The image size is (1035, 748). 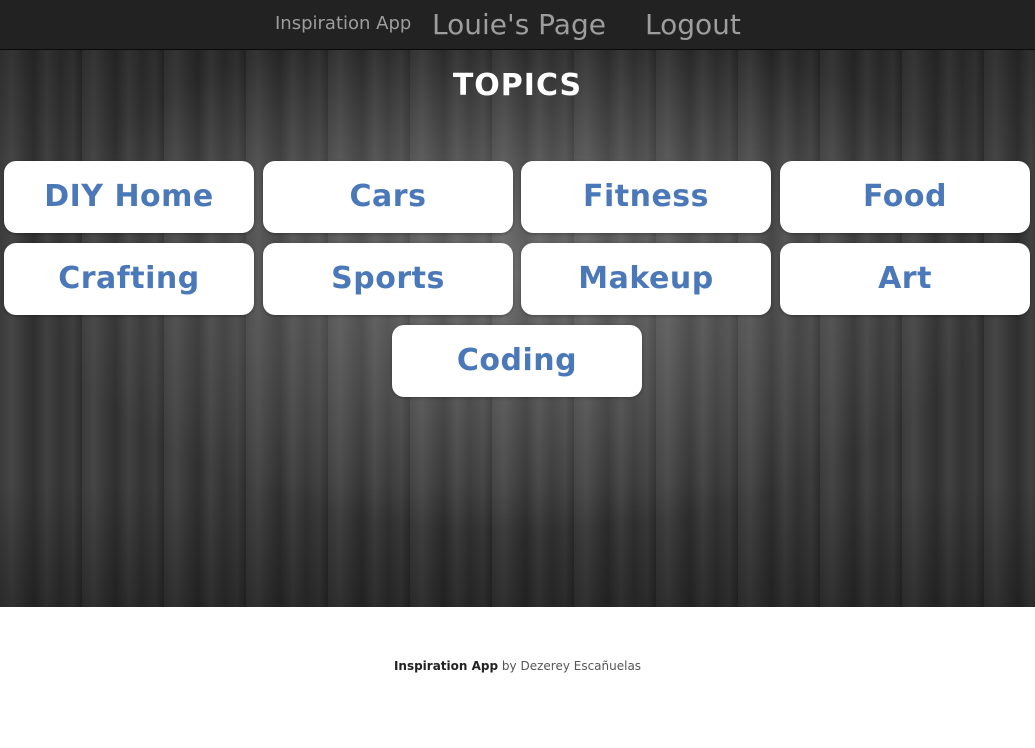 What do you see at coordinates (388, 279) in the screenshot?
I see `topic-button-sports: Sports` at bounding box center [388, 279].